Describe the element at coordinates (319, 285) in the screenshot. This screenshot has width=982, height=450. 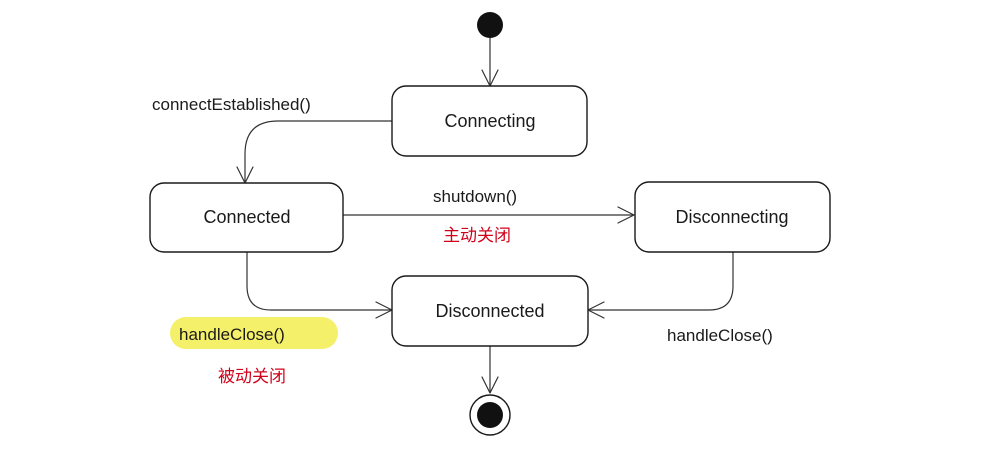
I see `edge-connected-to-disconnected` at that location.